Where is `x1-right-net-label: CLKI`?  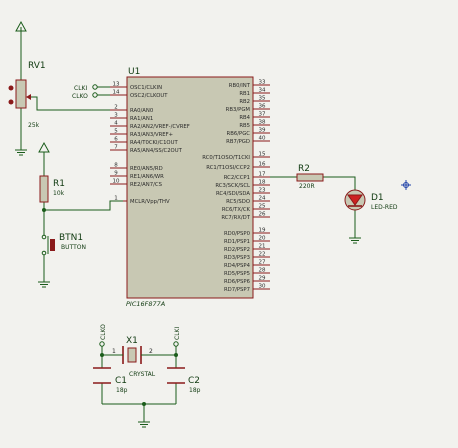
x1-right-net-label: CLKI is located at coordinates (177, 333).